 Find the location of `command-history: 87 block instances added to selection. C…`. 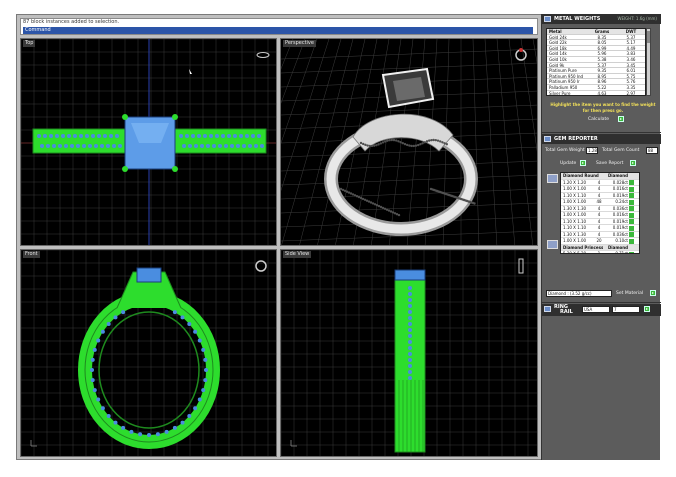

command-history: 87 block instances added to selection. C… is located at coordinates (279, 26).